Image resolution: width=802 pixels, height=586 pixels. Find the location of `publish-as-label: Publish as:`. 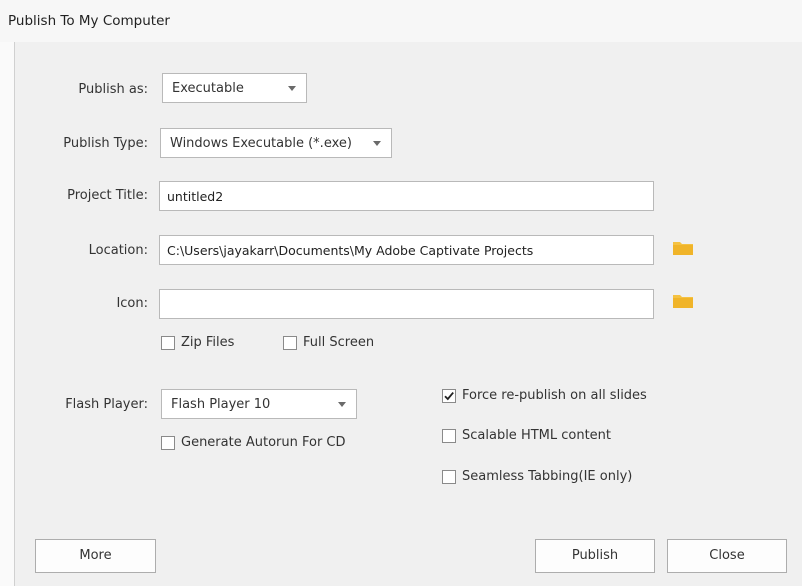

publish-as-label: Publish as: is located at coordinates (113, 89).